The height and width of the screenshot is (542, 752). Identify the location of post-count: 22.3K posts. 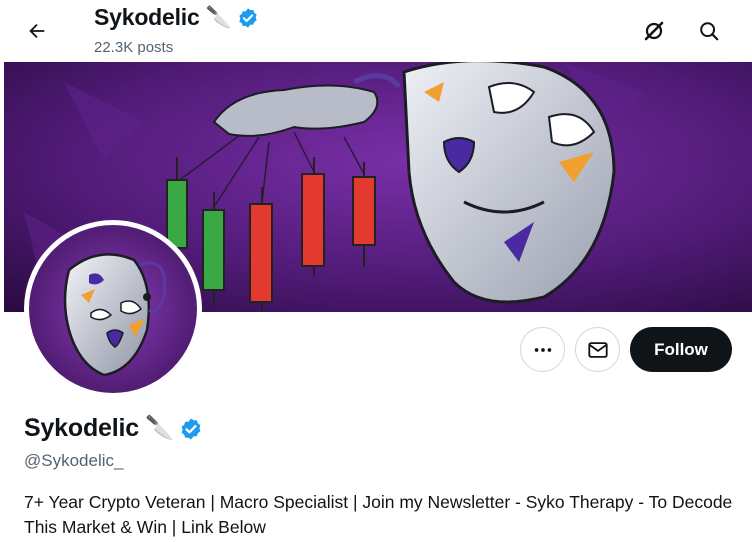
(134, 47).